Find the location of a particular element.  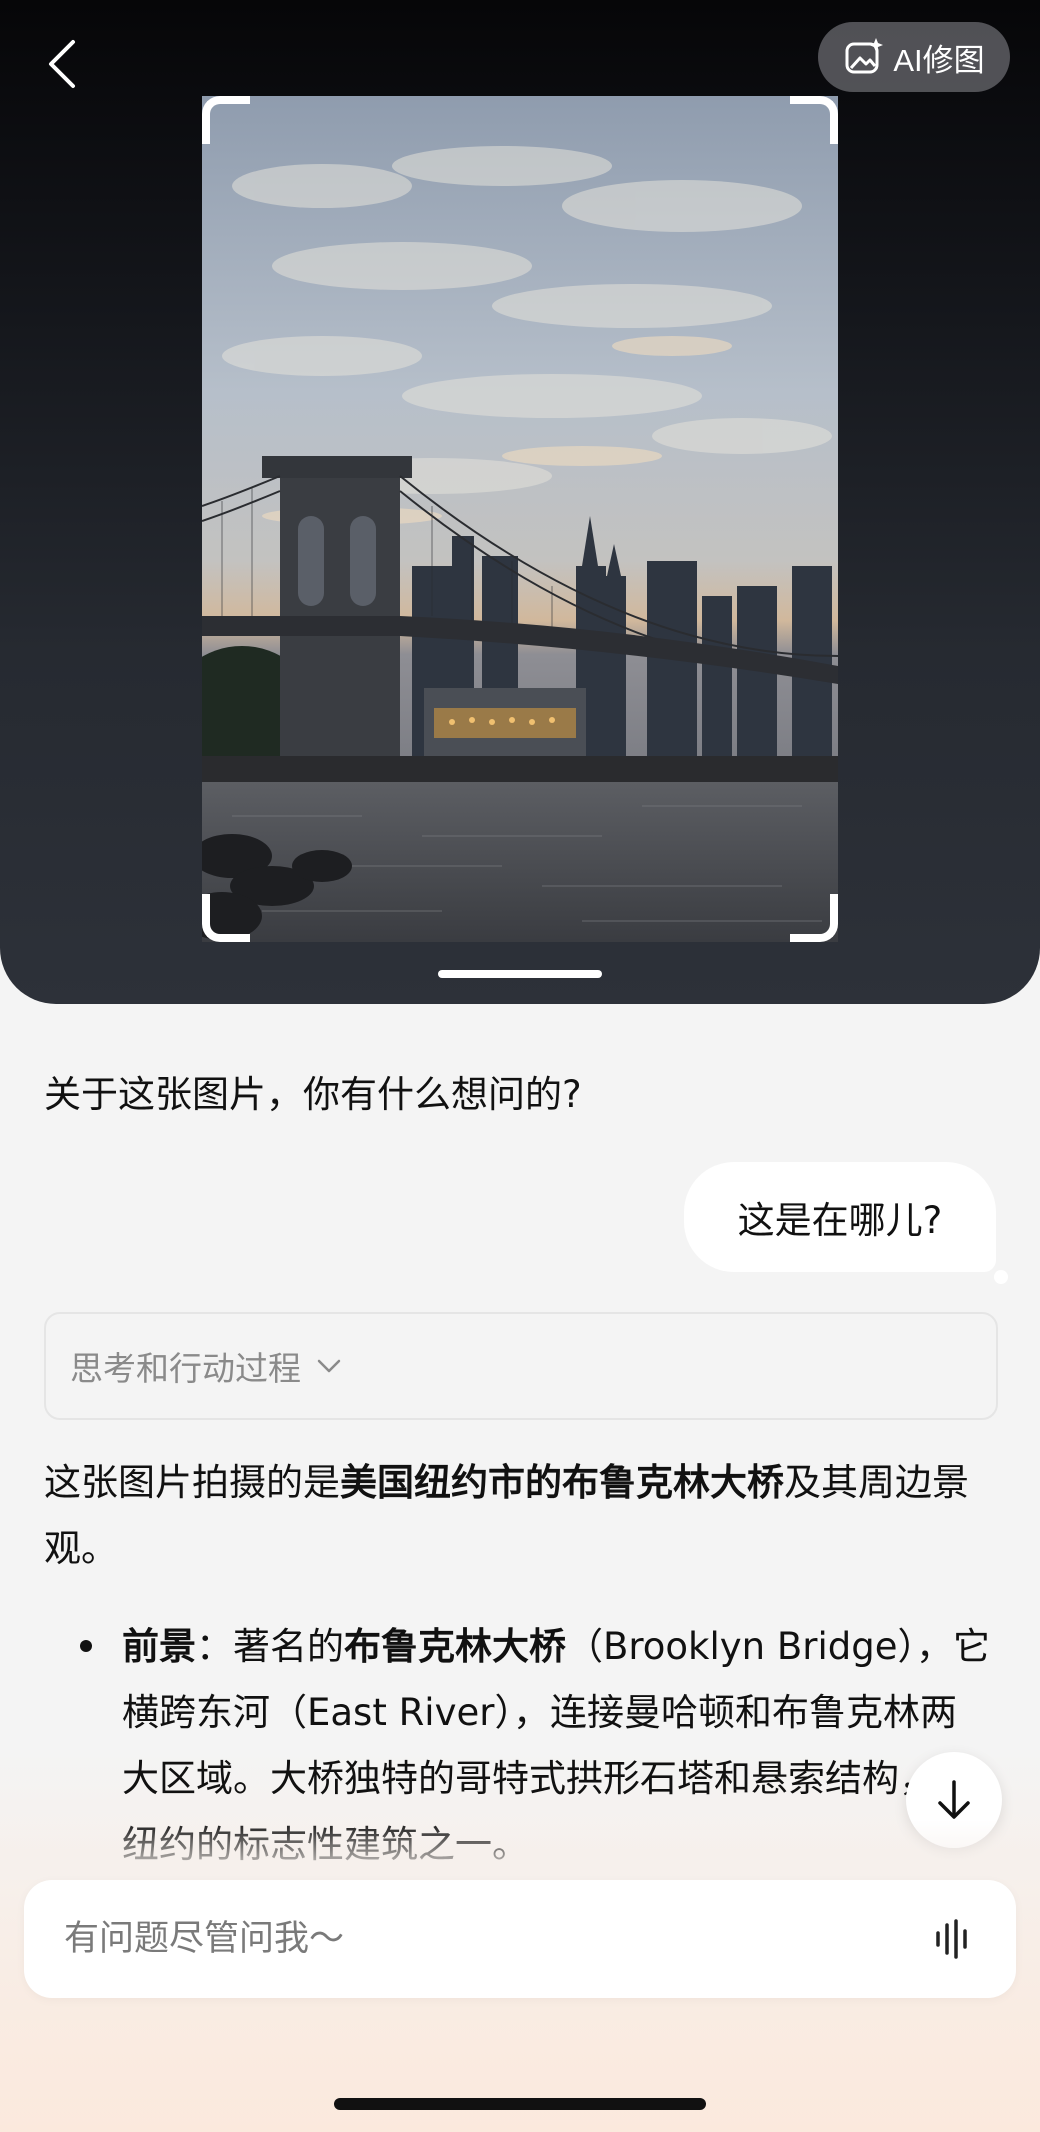

back-button is located at coordinates (62, 64).